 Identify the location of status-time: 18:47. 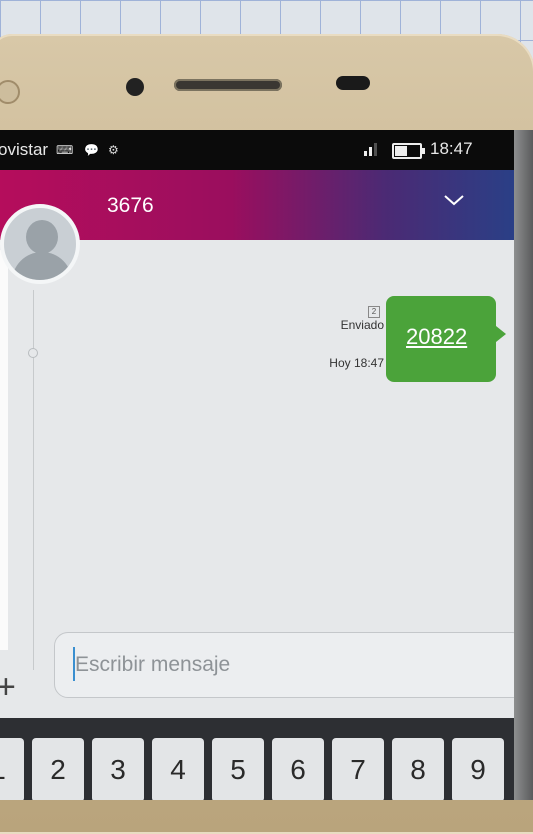
(451, 148).